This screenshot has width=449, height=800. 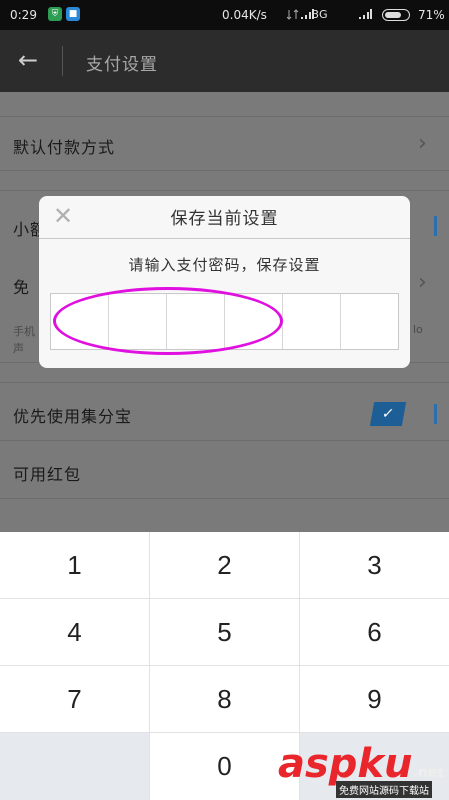 What do you see at coordinates (374, 632) in the screenshot?
I see `key-6: 6` at bounding box center [374, 632].